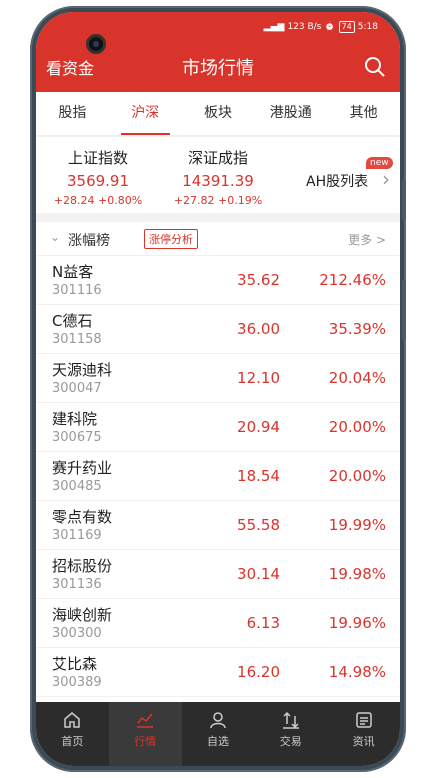 This screenshot has width=438, height=778. What do you see at coordinates (217, 158) in the screenshot?
I see `index-name: 深证成指` at bounding box center [217, 158].